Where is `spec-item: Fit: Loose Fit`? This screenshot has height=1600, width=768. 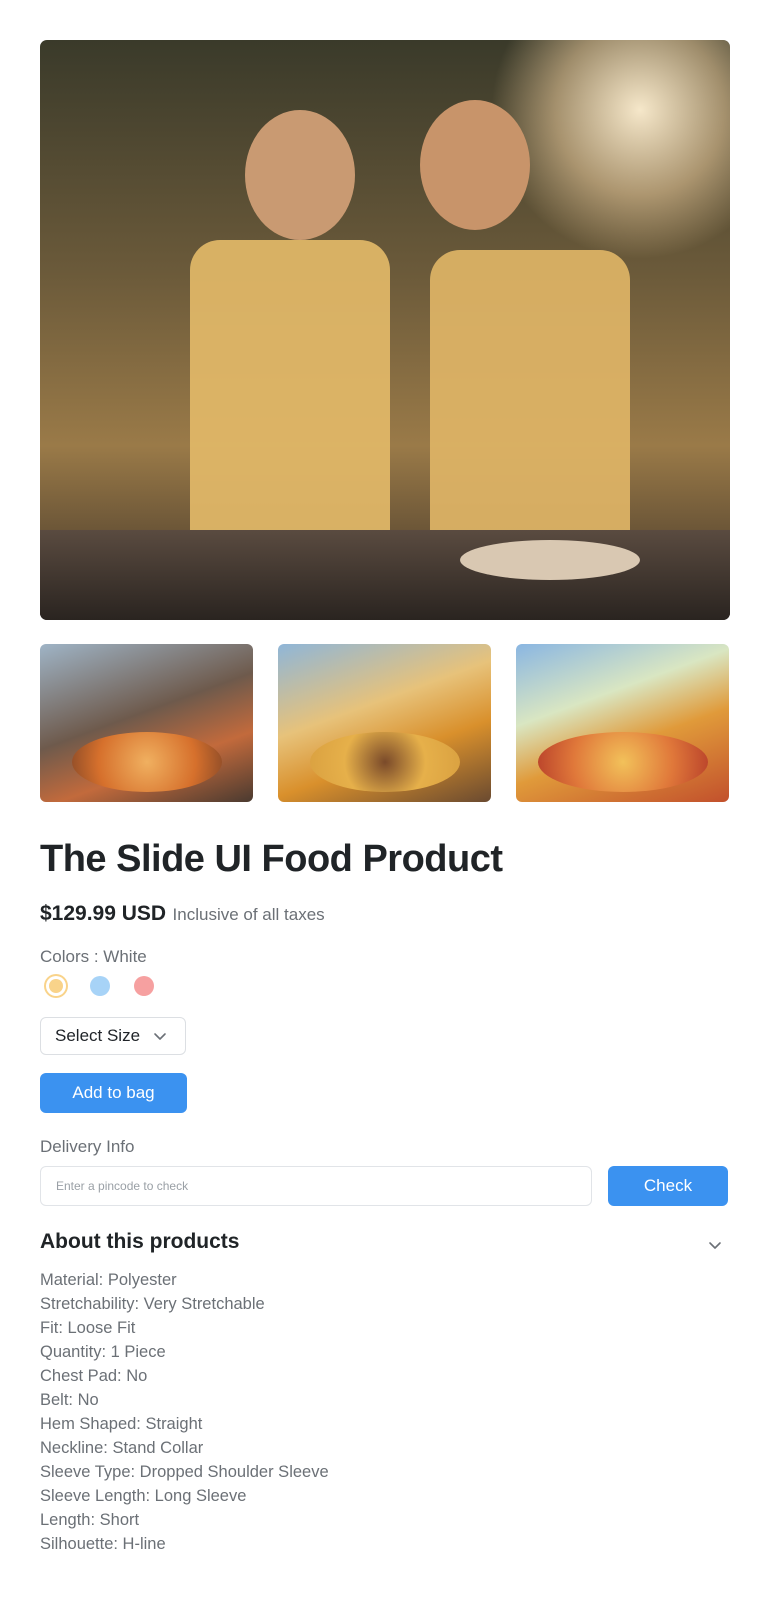 spec-item: Fit: Loose Fit is located at coordinates (88, 1328).